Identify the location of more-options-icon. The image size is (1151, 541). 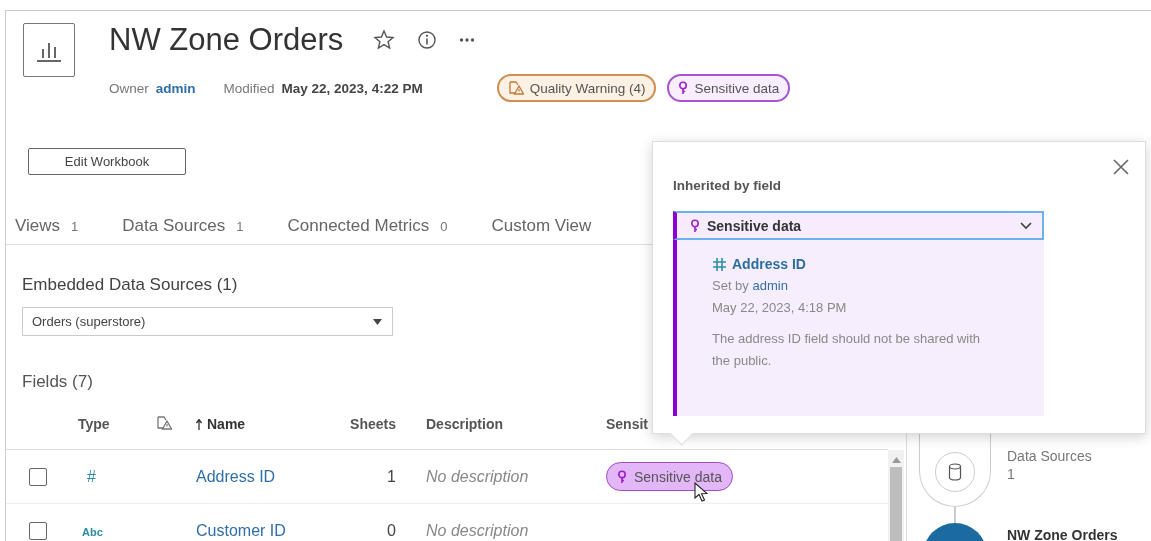
(467, 40).